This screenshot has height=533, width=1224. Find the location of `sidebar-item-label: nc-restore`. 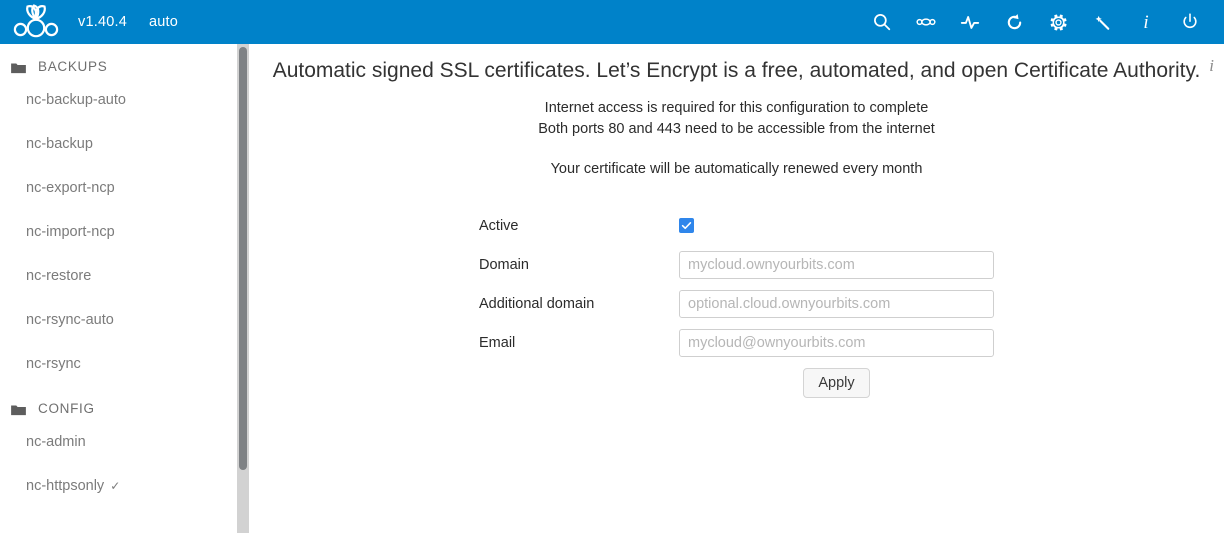

sidebar-item-label: nc-restore is located at coordinates (59, 276).